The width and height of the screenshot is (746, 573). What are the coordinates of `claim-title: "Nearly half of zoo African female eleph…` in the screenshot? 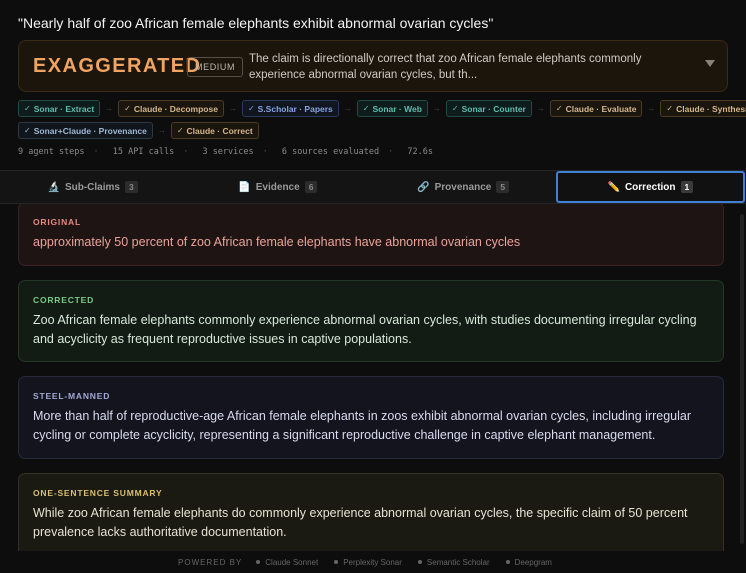 It's located at (256, 23).